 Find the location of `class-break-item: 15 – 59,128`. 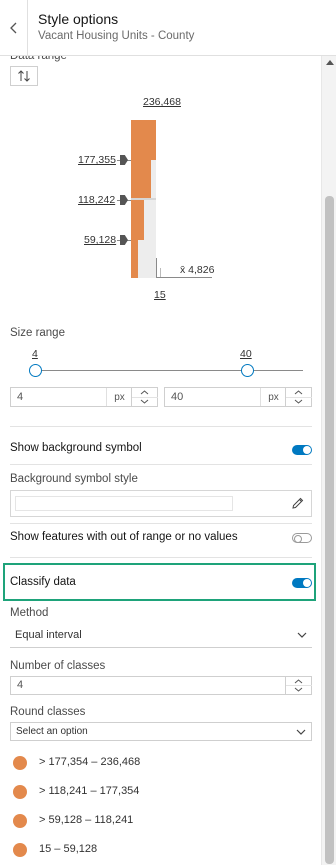

class-break-item: 15 – 59,128 is located at coordinates (160, 850).